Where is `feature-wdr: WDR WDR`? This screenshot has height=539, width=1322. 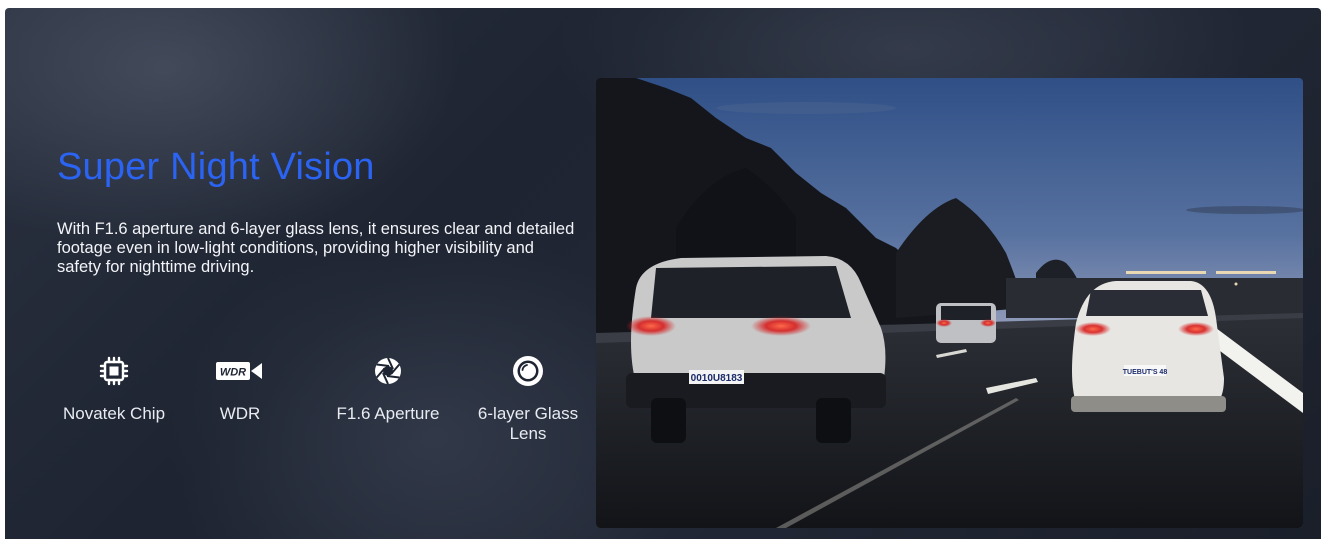 feature-wdr: WDR WDR is located at coordinates (240, 389).